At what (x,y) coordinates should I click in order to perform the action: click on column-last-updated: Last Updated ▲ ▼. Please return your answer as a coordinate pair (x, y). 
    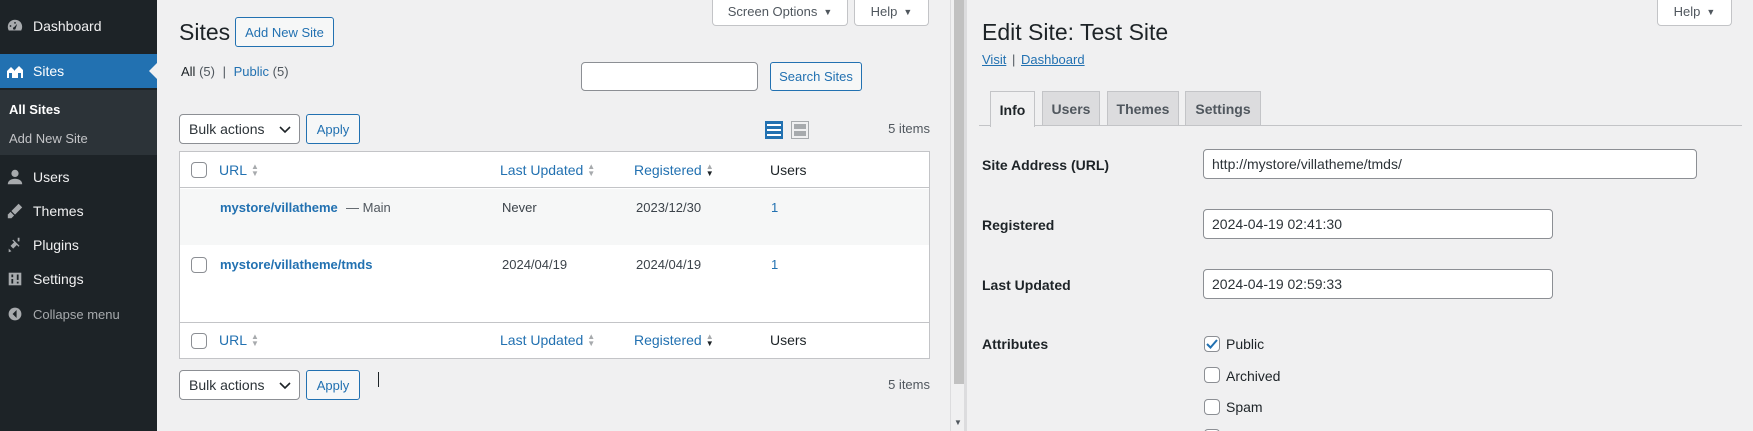
    Looking at the image, I should click on (547, 170).